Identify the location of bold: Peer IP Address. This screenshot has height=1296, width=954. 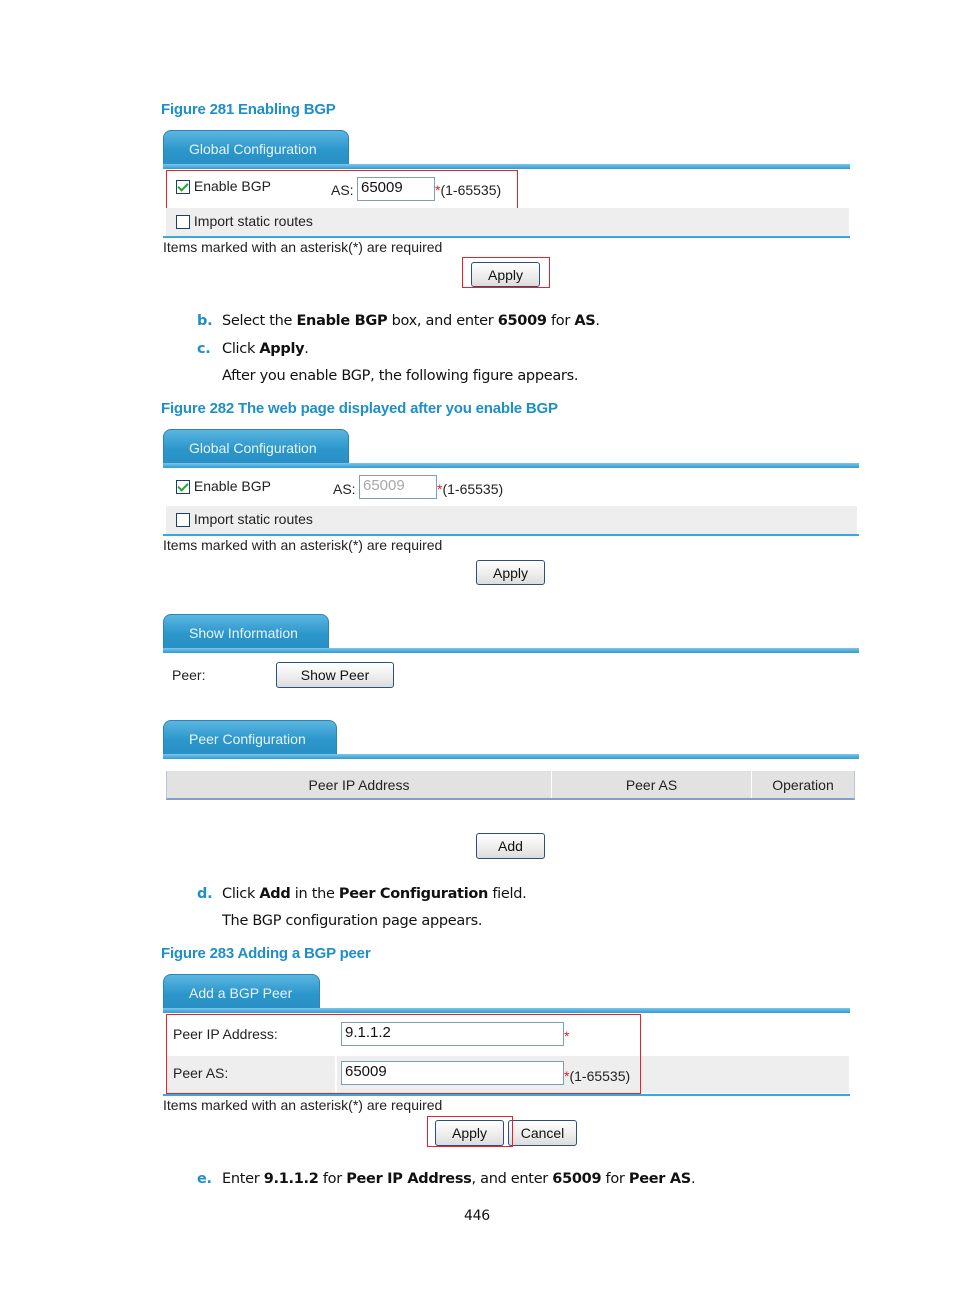
(409, 1179).